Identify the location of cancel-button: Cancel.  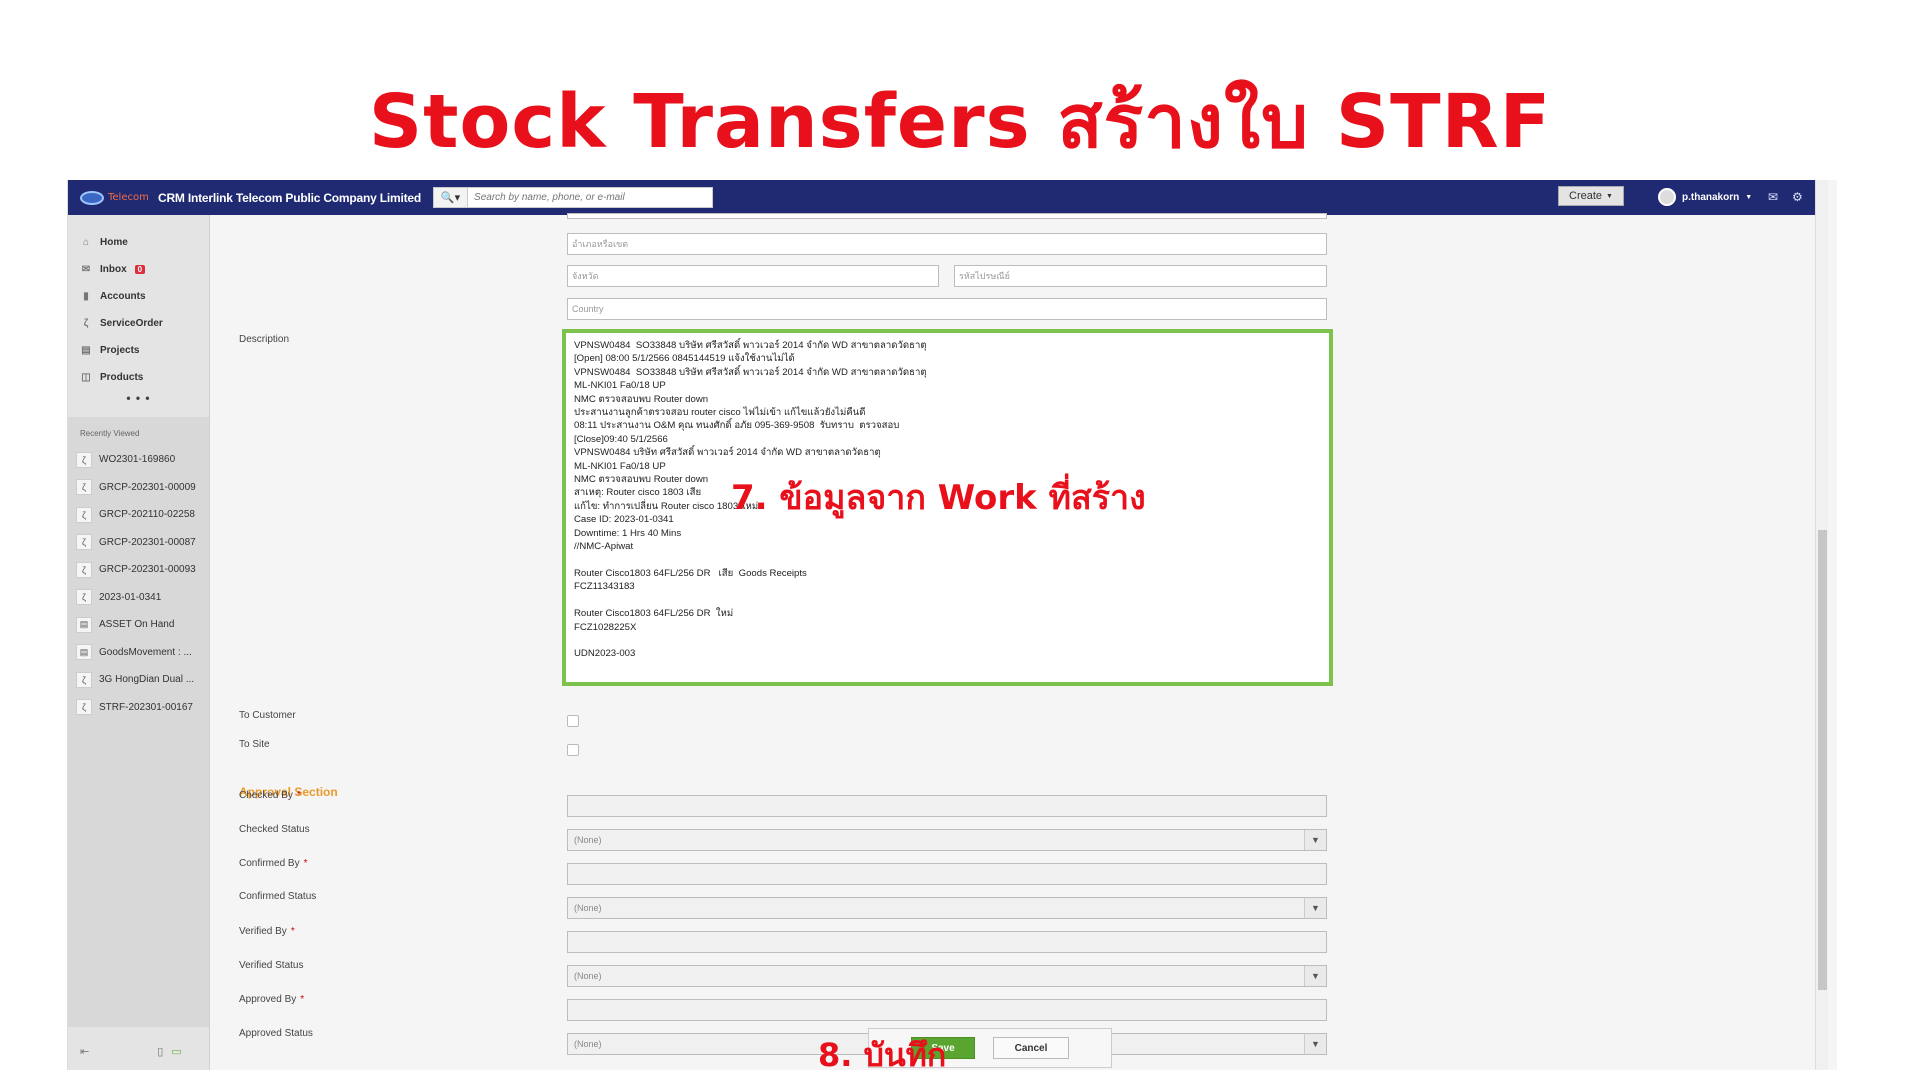
(1031, 1048).